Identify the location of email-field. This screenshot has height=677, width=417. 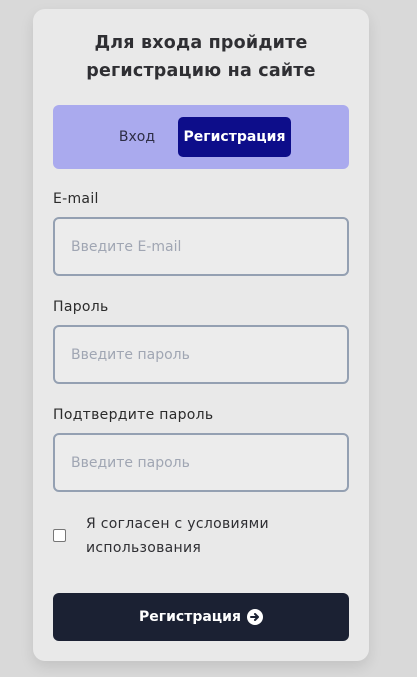
(201, 246).